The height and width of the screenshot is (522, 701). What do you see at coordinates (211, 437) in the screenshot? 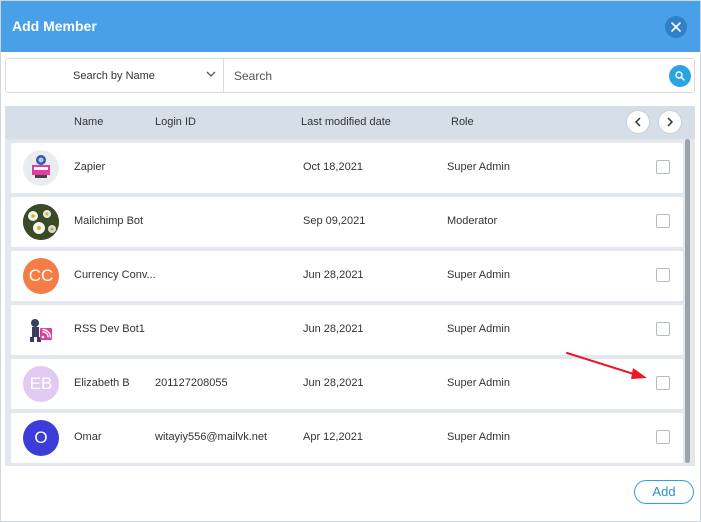
I see `member-login-id: witayiy556@mailvk.net` at bounding box center [211, 437].